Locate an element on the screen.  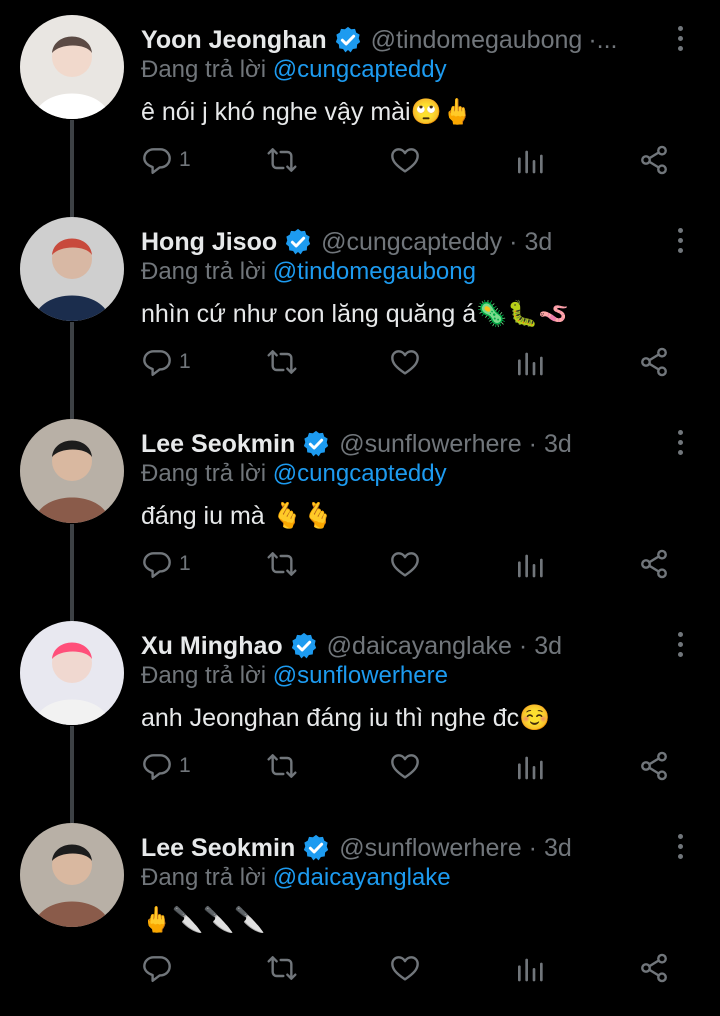
display-name: Xu Minghao is located at coordinates (212, 646).